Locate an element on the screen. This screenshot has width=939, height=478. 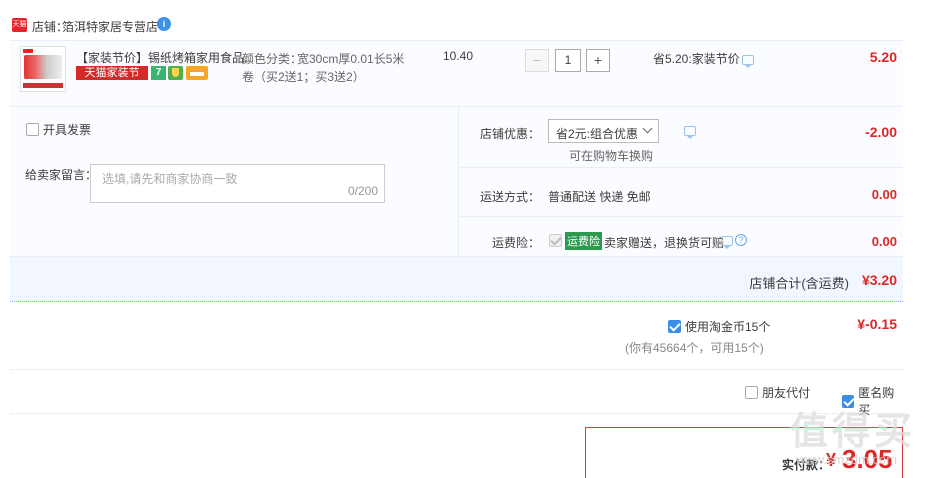
product-thumbnail is located at coordinates (43, 69).